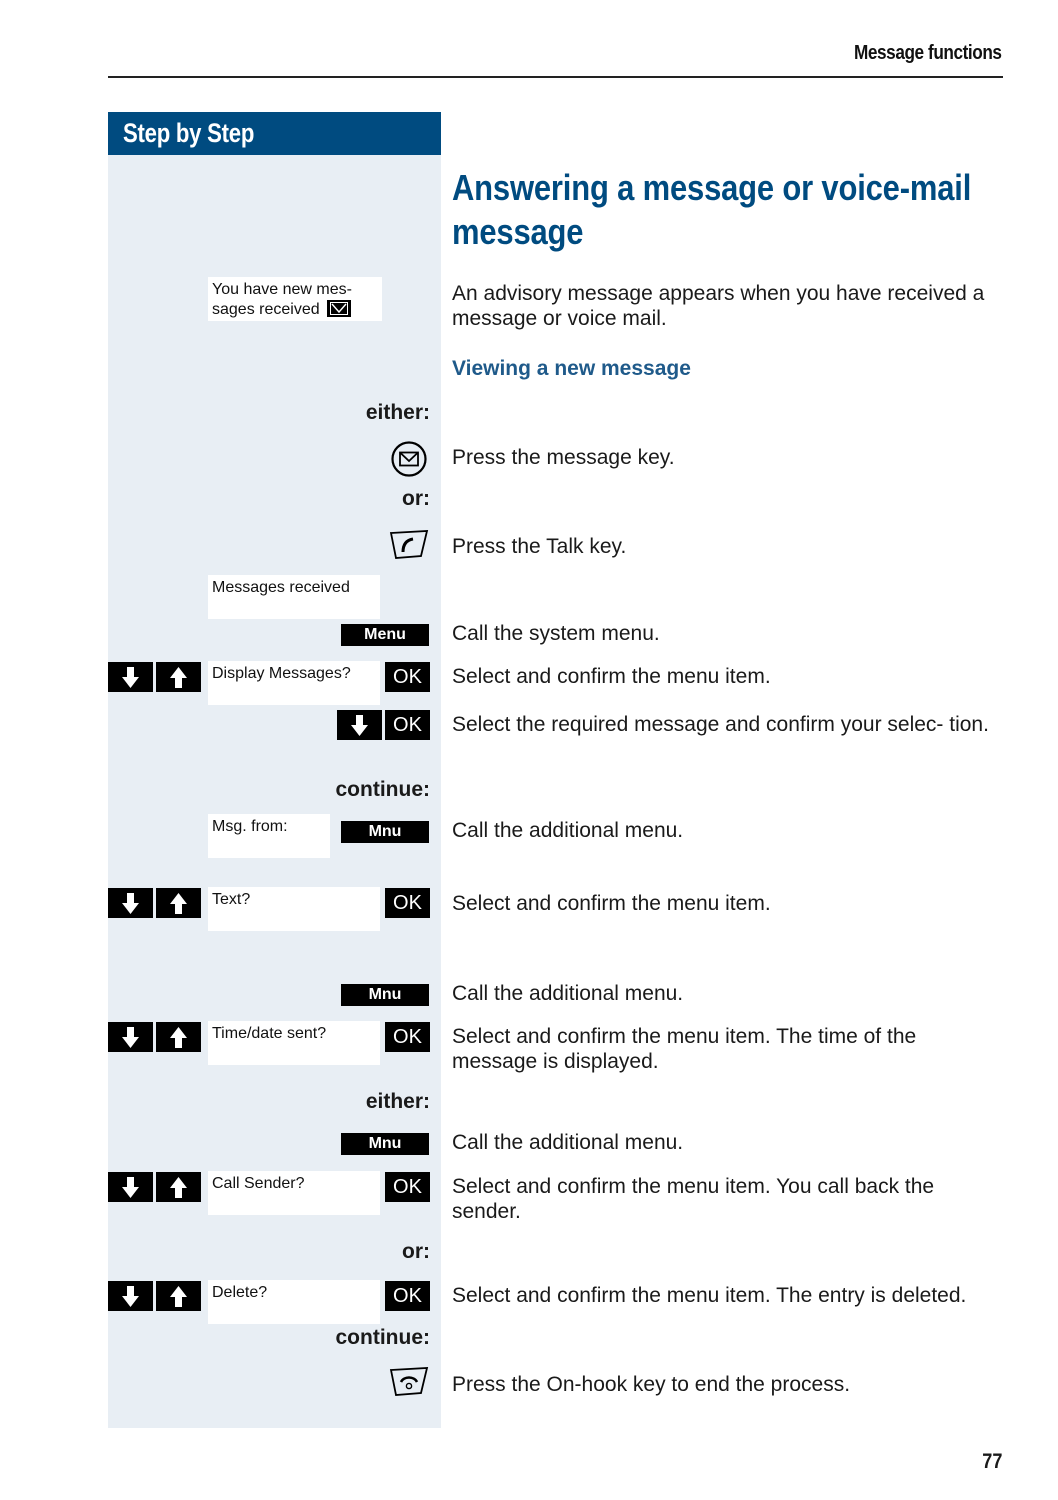  What do you see at coordinates (295, 299) in the screenshot?
I see `display-new-messages: You have new mes- sages received` at bounding box center [295, 299].